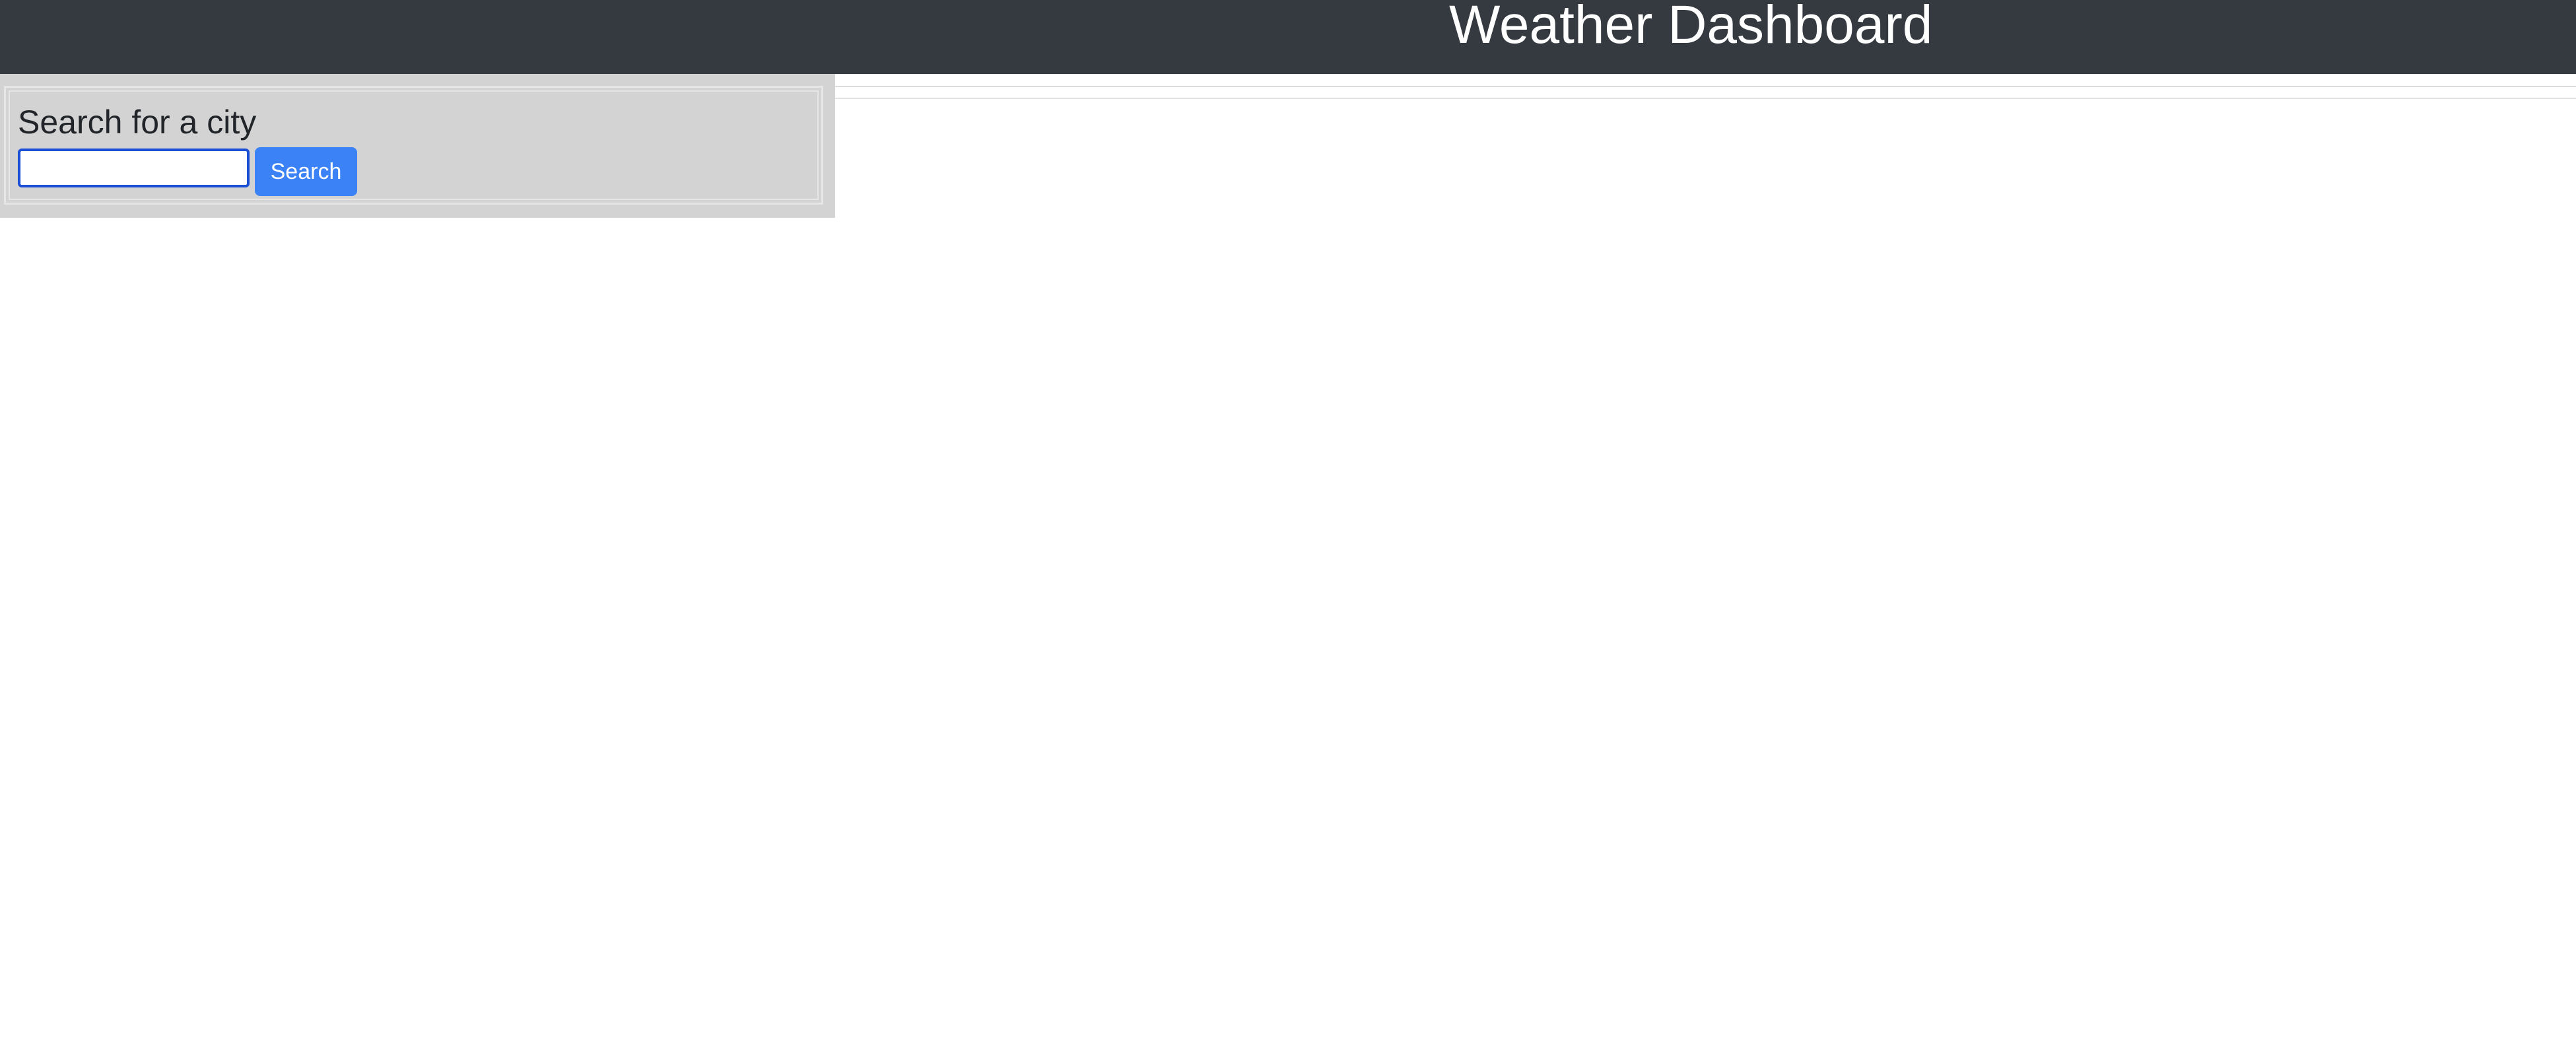  I want to click on page-title: Weather Dashboard, so click(1691, 27).